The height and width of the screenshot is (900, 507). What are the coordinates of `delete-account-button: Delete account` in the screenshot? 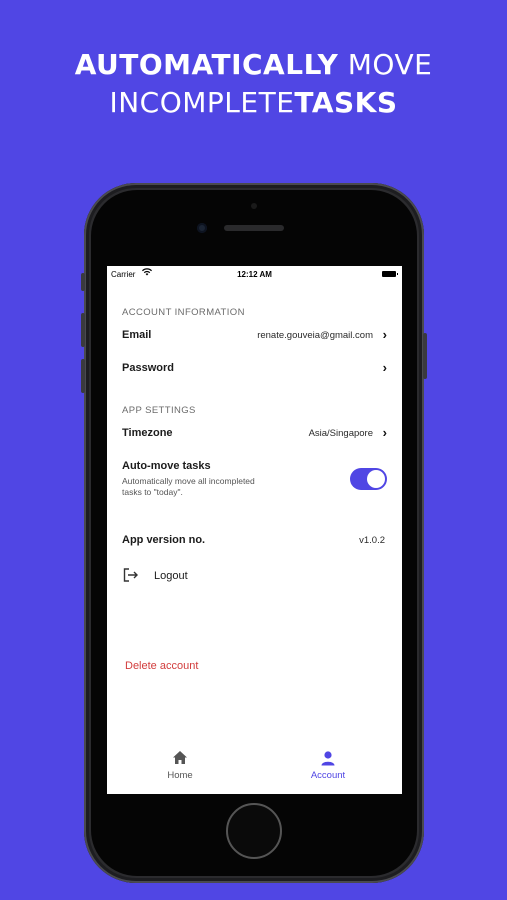 It's located at (161, 666).